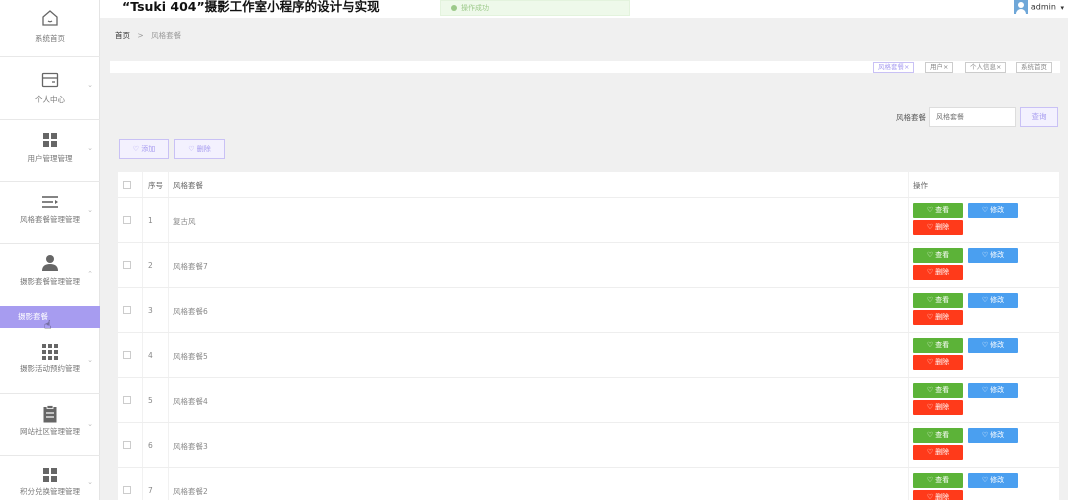 Image resolution: width=1068 pixels, height=500 pixels. Describe the element at coordinates (939, 67) in the screenshot. I see `tag-user: 用户×` at that location.